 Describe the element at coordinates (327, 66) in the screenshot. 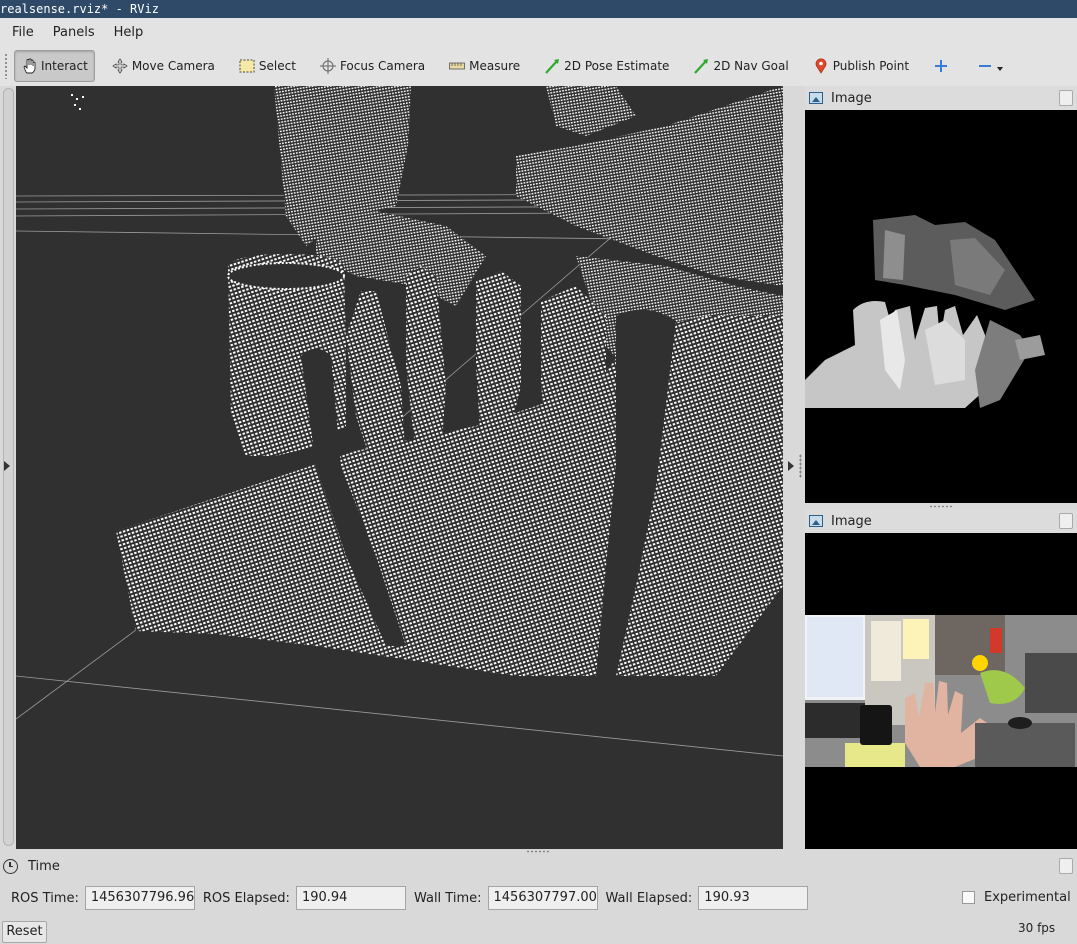

I see `crosshair-icon` at that location.